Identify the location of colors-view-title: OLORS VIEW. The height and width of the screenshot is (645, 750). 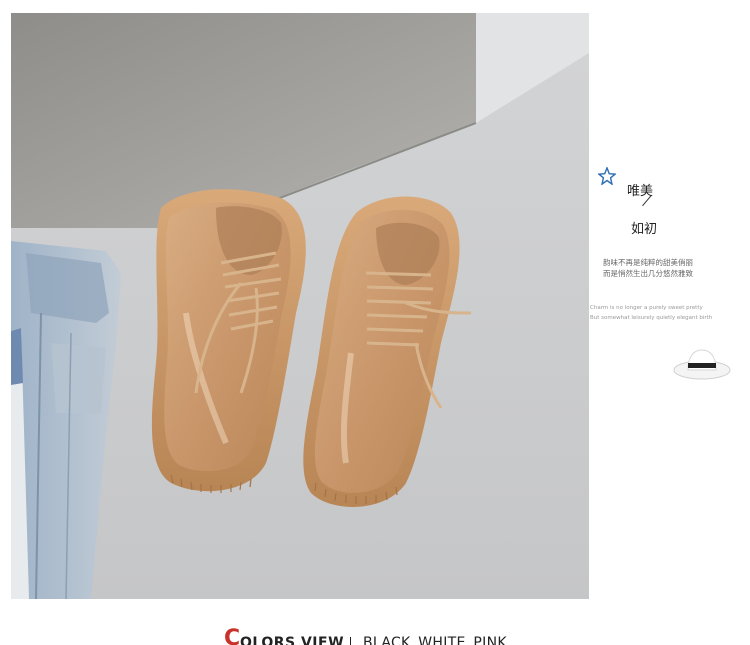
(292, 640).